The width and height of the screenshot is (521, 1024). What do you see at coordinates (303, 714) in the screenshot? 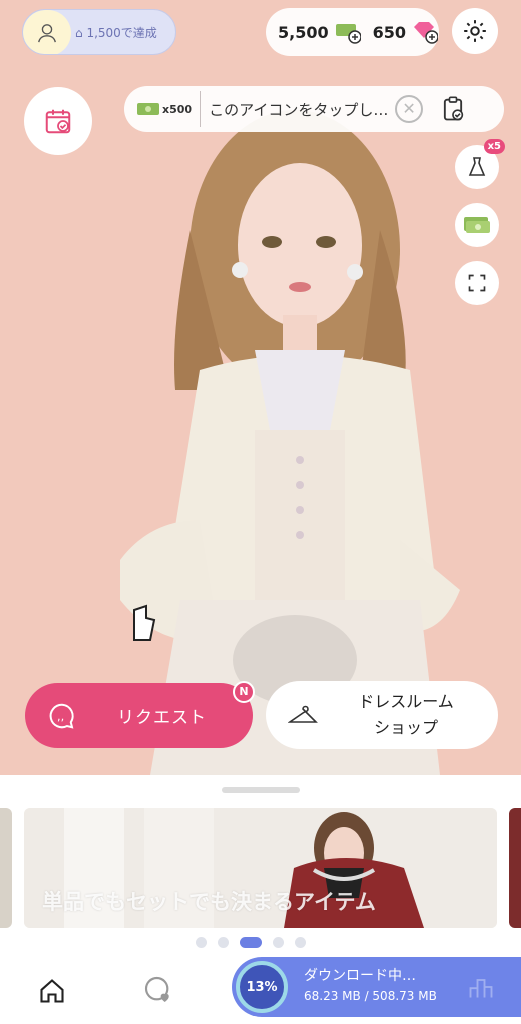
I see `hanger-icon` at bounding box center [303, 714].